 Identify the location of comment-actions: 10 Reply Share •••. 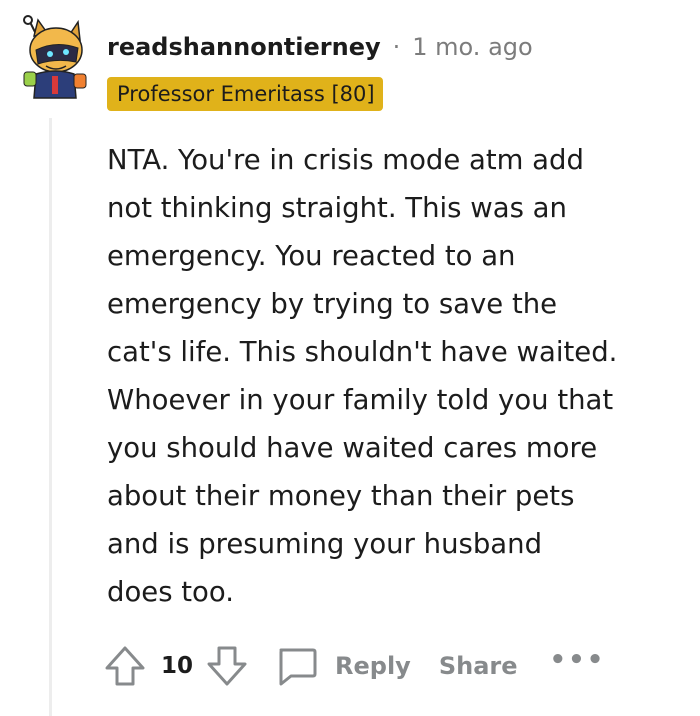
(354, 666).